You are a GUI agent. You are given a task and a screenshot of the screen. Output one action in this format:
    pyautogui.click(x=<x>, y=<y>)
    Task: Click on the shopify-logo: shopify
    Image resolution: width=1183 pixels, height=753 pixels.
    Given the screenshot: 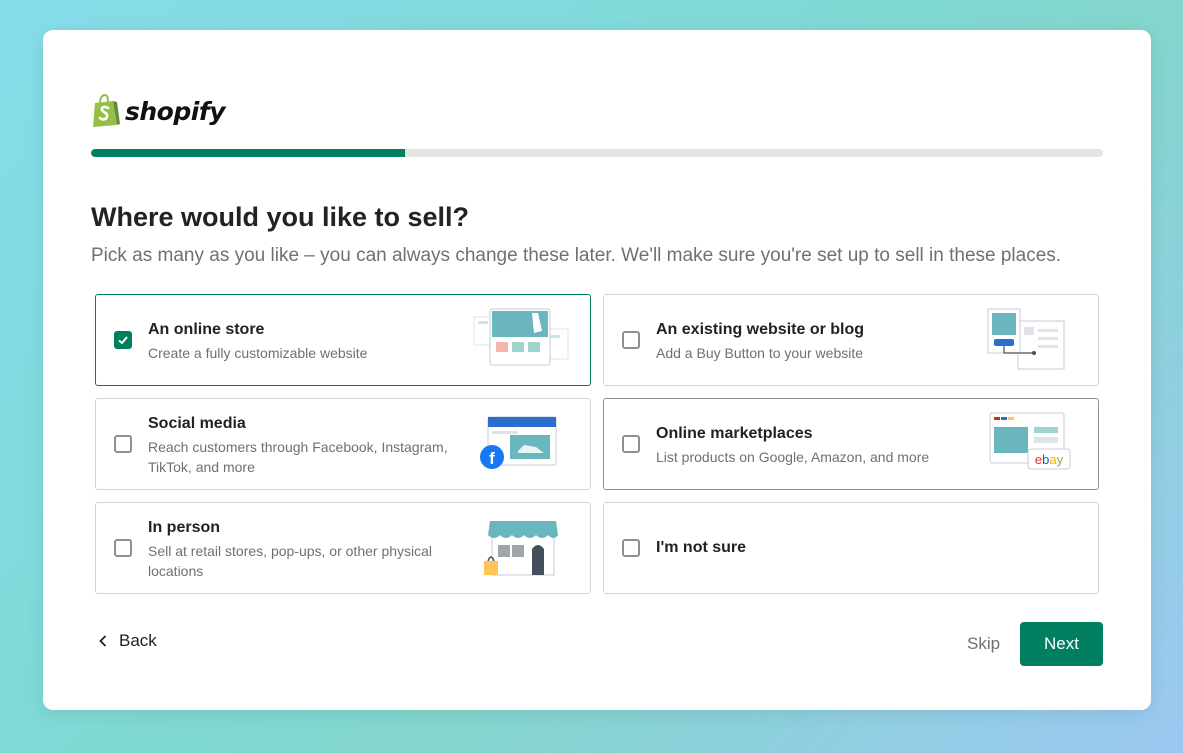 What is the action you would take?
    pyautogui.click(x=158, y=111)
    